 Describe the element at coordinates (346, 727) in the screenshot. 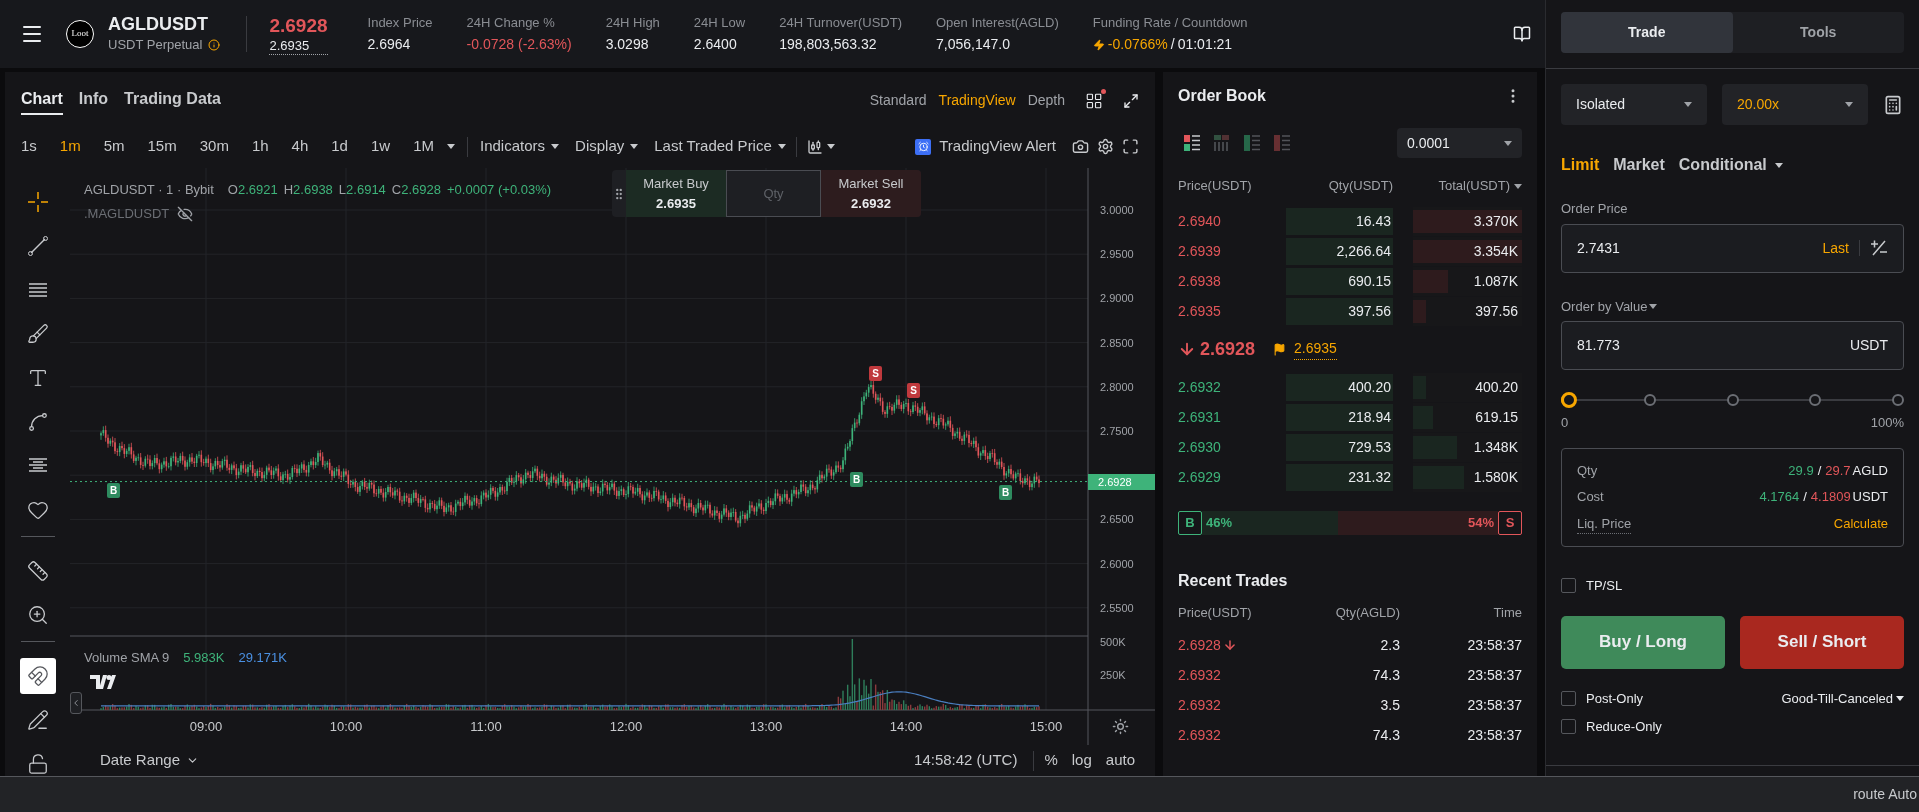

I see `axis-label: 10:00` at that location.